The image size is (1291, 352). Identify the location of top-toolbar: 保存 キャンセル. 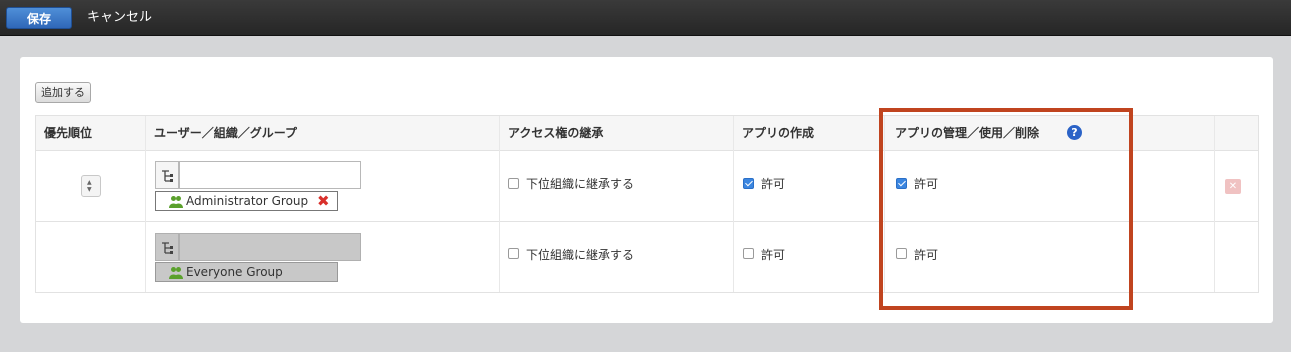
(645, 18).